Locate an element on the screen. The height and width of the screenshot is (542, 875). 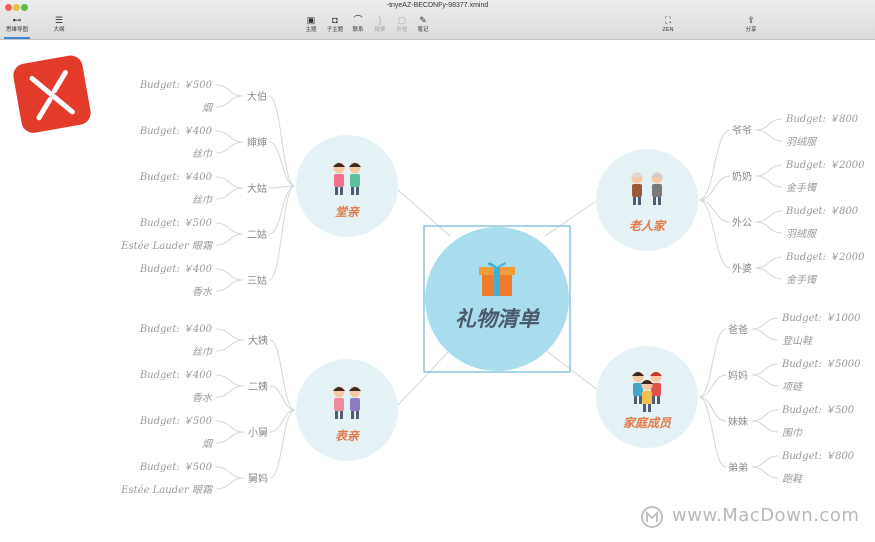
zen-label: ZEN is located at coordinates (668, 30).